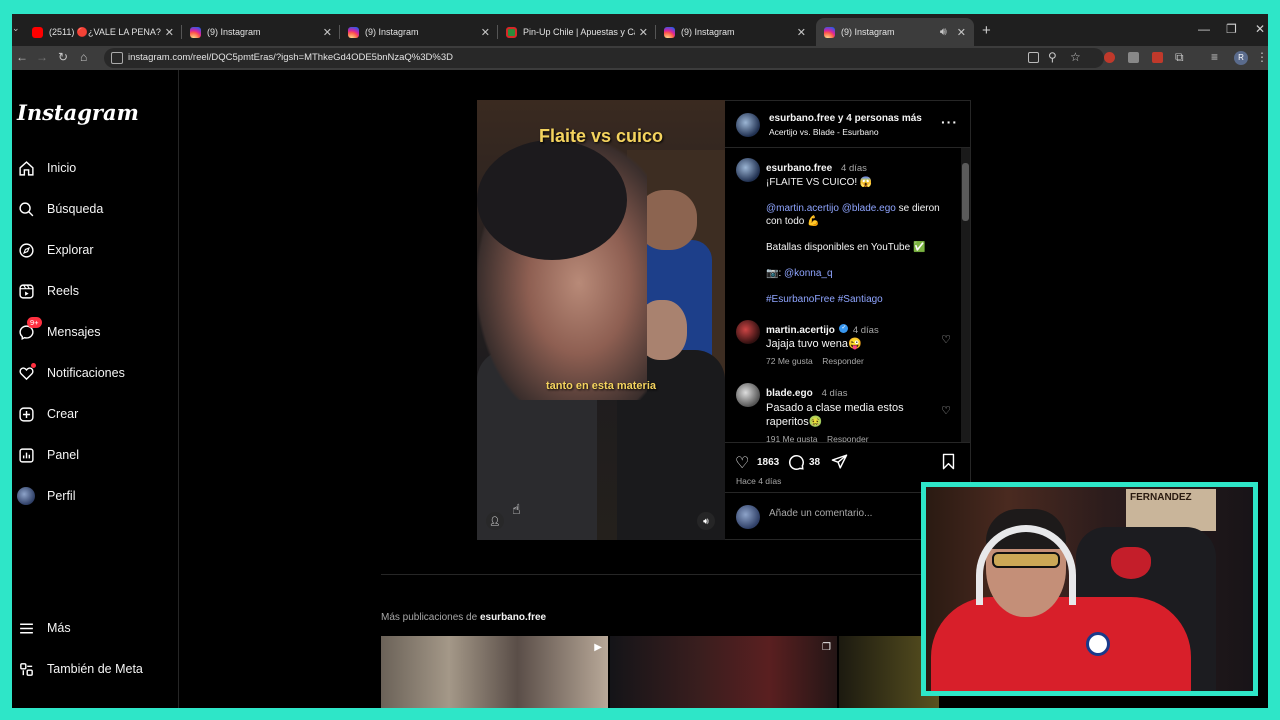 The height and width of the screenshot is (720, 1280). Describe the element at coordinates (26, 669) in the screenshot. I see `meta-icon` at that location.